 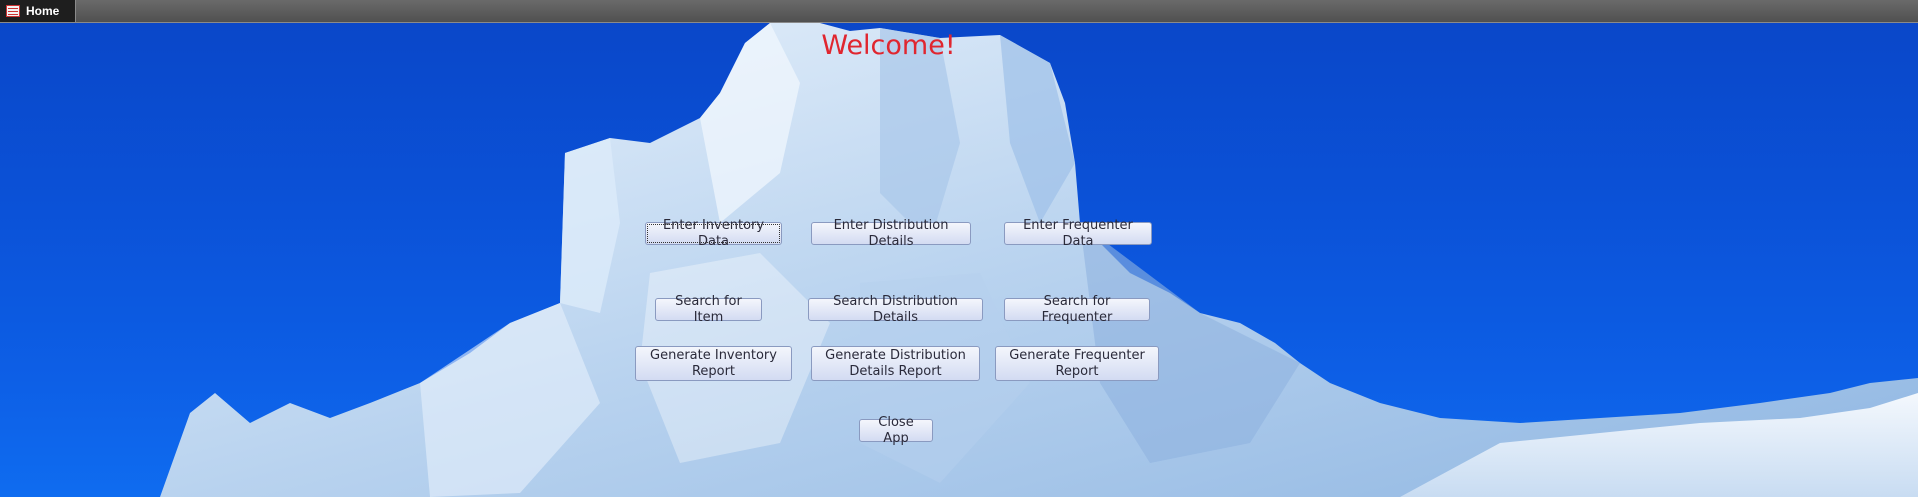 What do you see at coordinates (1077, 309) in the screenshot?
I see `search-frequenter-button: Search for Frequenter` at bounding box center [1077, 309].